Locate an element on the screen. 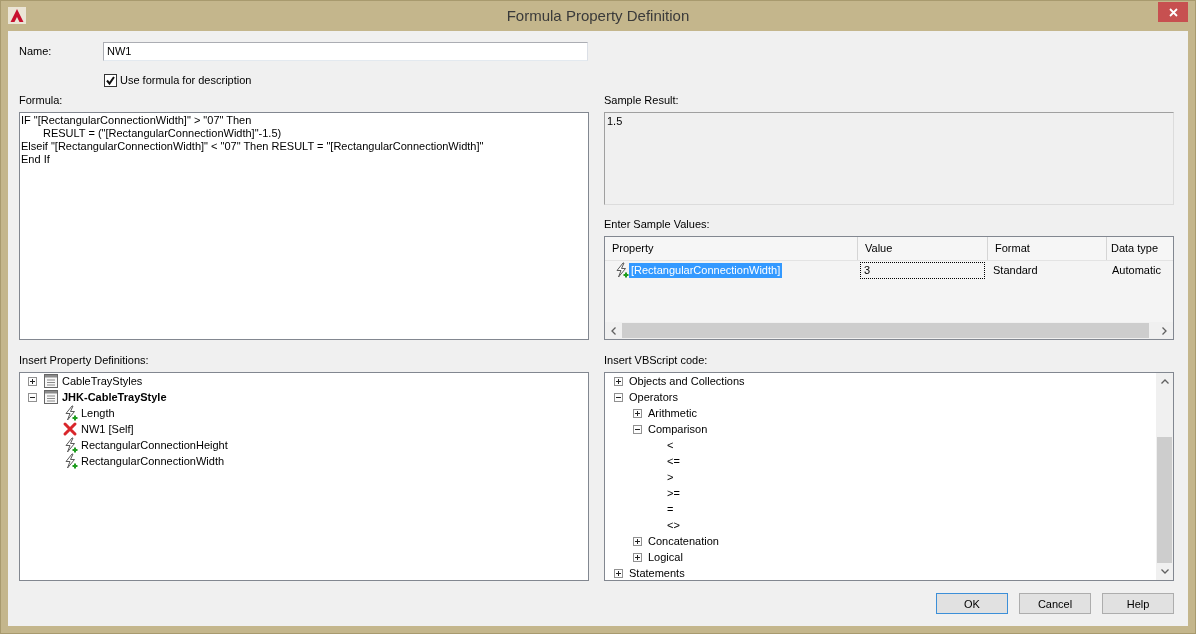  window-title: Formula Property Definition is located at coordinates (598, 16).